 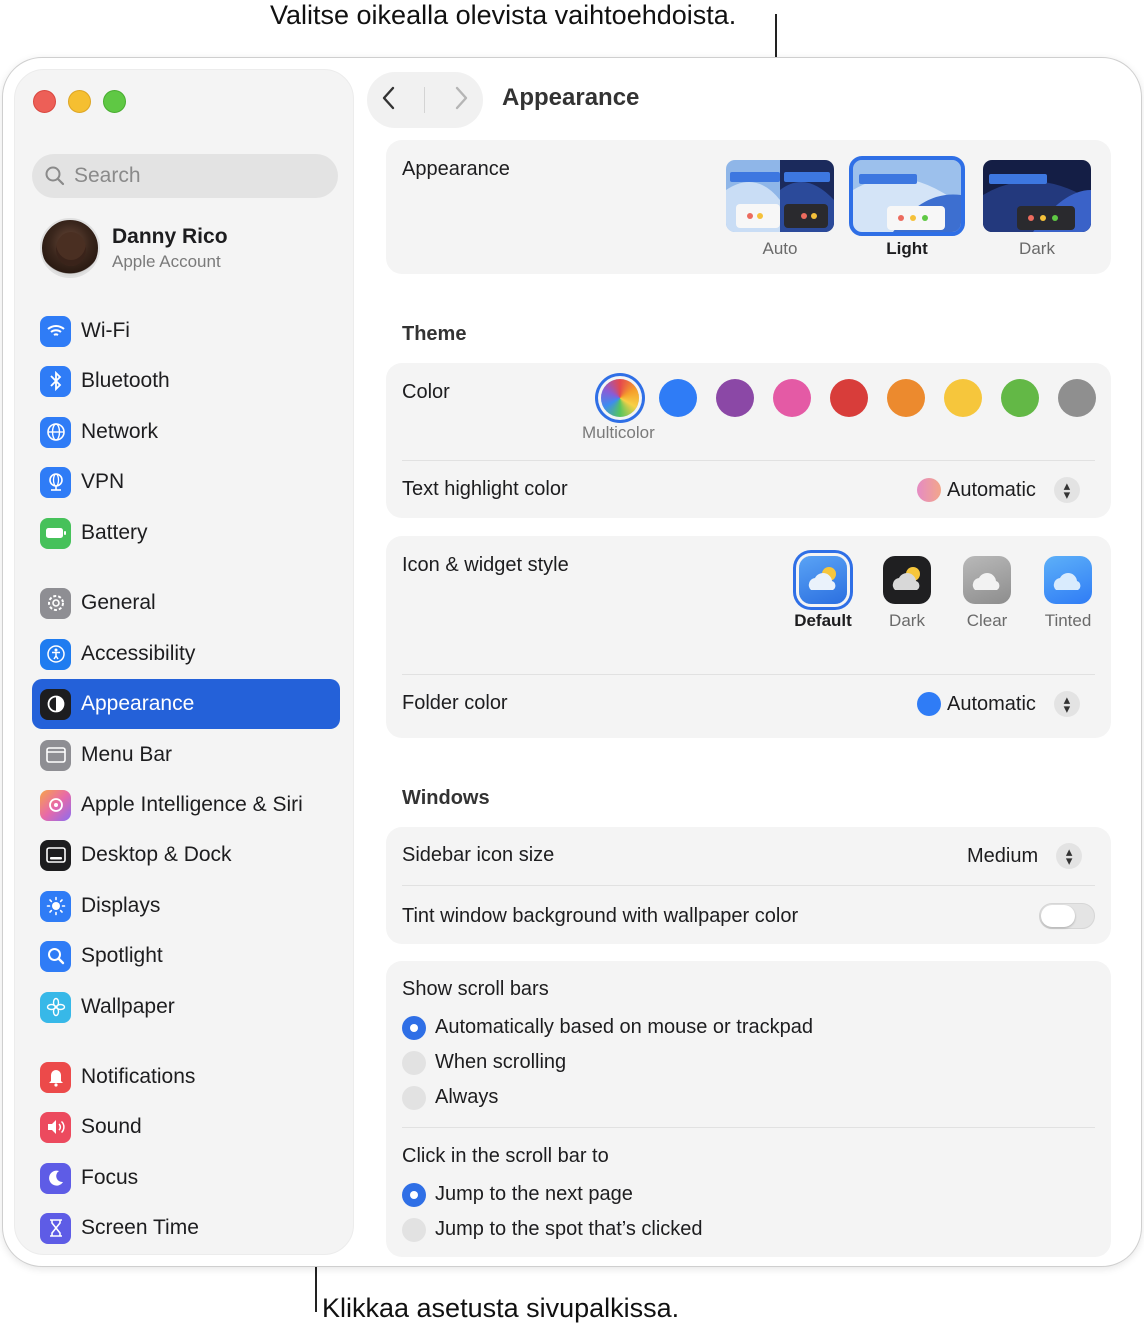 I want to click on appearance-option-label: Light, so click(x=907, y=248).